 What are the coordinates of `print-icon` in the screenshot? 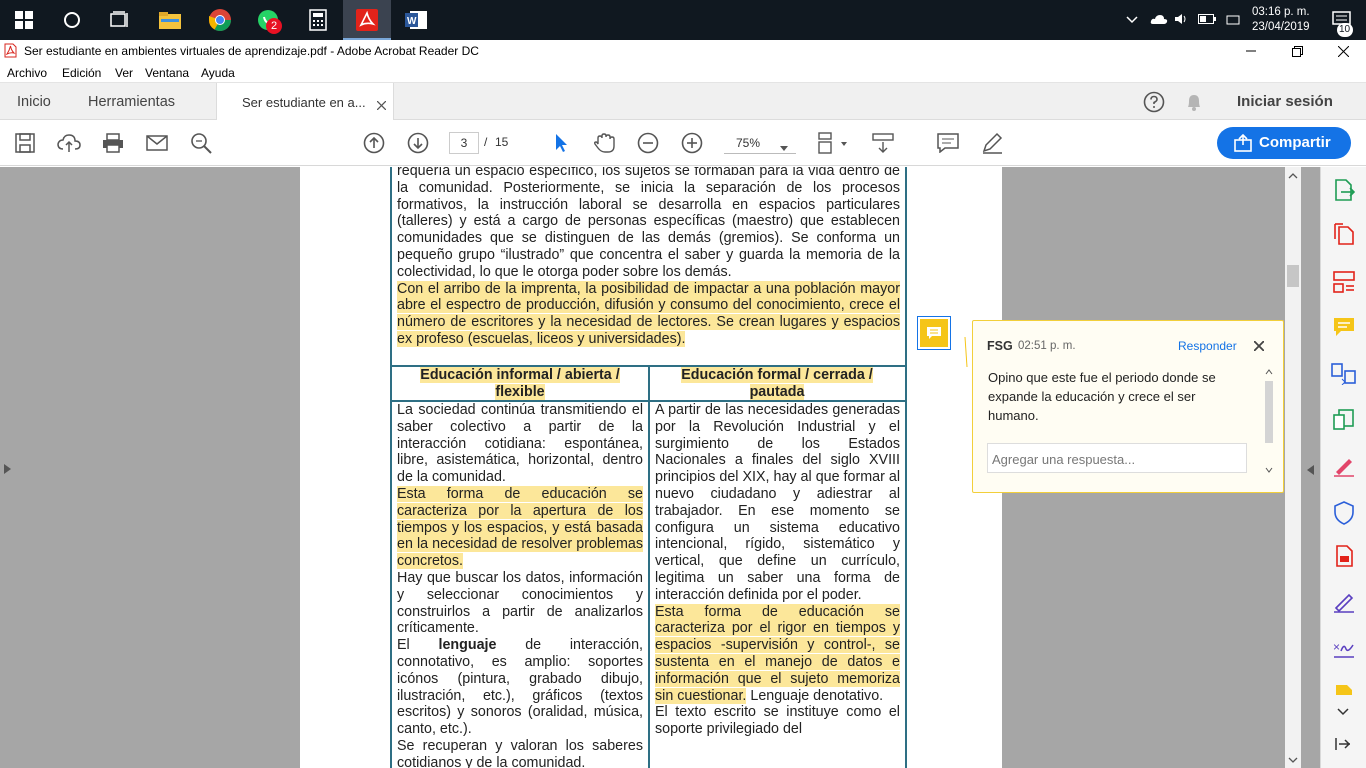 It's located at (113, 143).